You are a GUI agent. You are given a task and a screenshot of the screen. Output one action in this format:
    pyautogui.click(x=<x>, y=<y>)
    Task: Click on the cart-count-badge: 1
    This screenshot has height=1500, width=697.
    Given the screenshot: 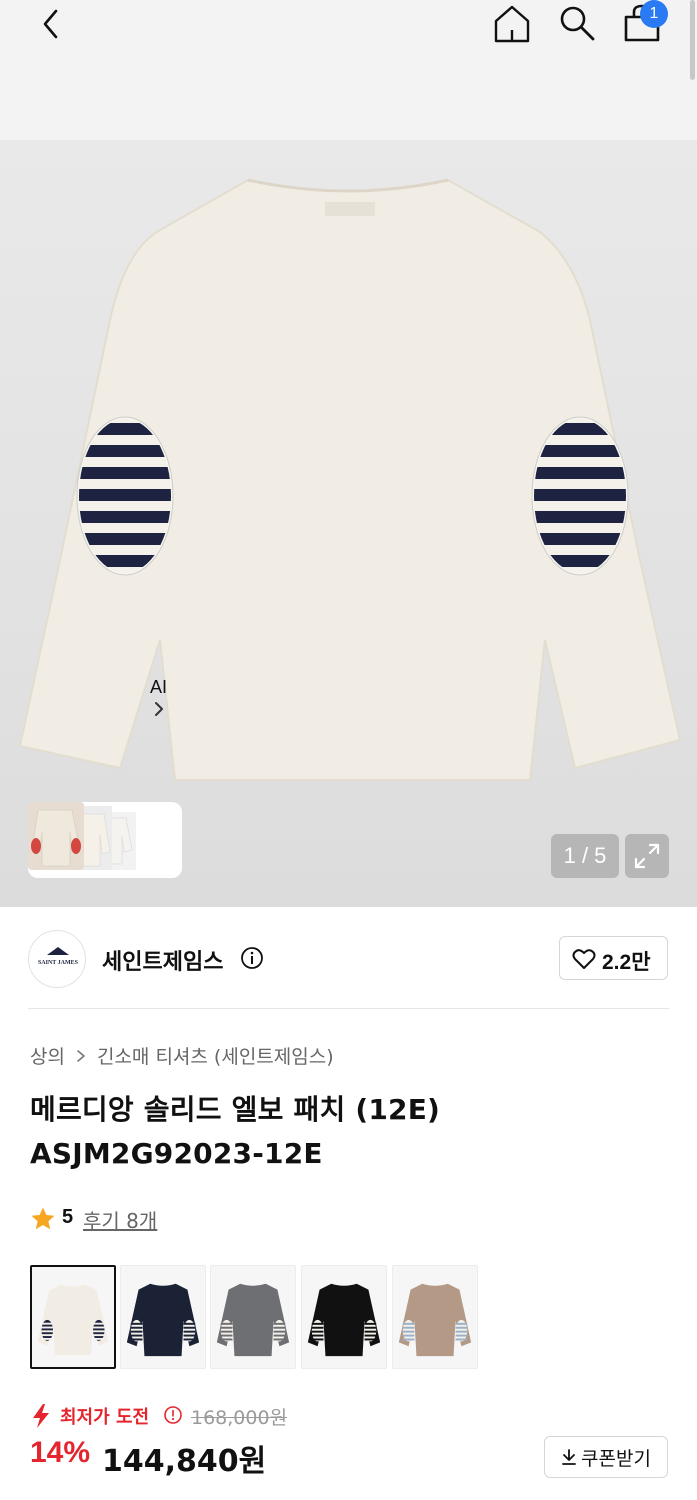 What is the action you would take?
    pyautogui.click(x=654, y=14)
    